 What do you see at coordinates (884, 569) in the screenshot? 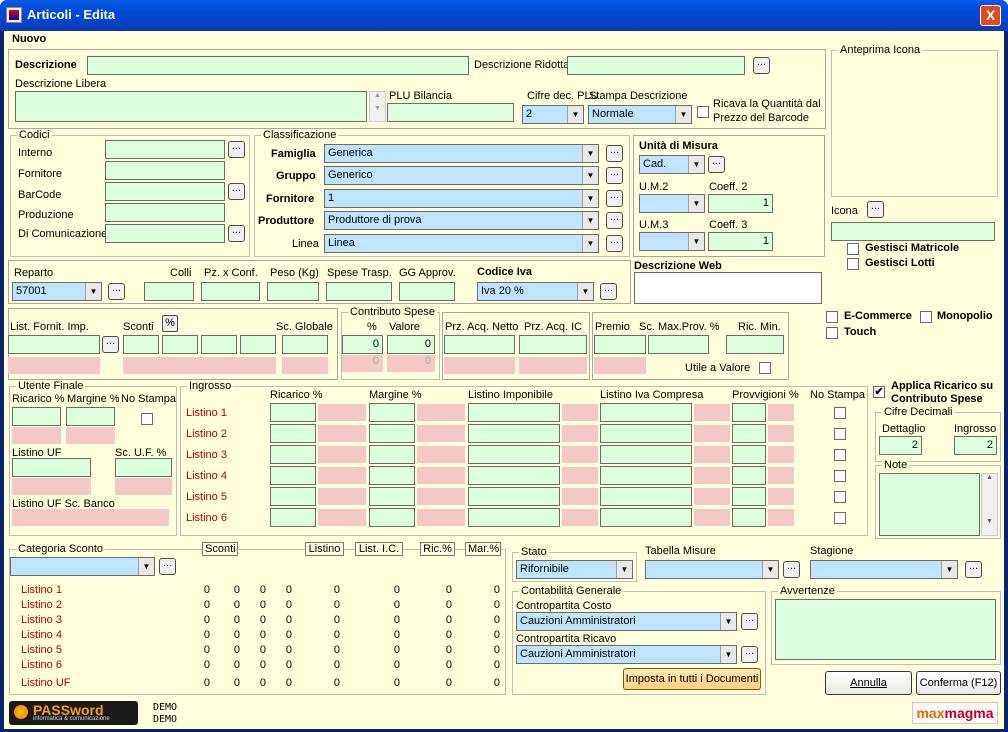
I see `stagione-select: ▼` at bounding box center [884, 569].